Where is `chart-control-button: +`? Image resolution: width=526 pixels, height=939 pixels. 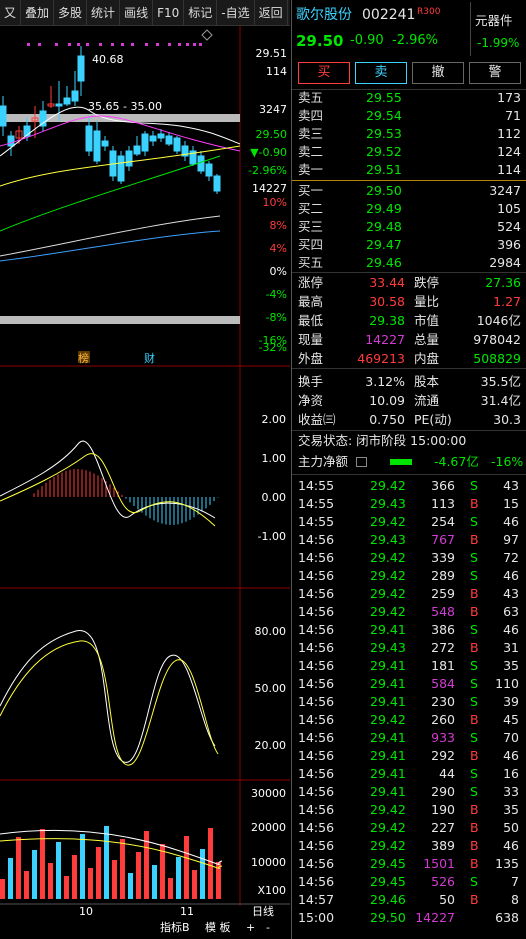
chart-control-button: + is located at coordinates (250, 927).